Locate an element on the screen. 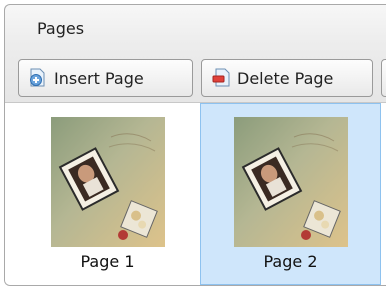 The width and height of the screenshot is (386, 291). delete-page-button: Delete Page is located at coordinates (287, 78).